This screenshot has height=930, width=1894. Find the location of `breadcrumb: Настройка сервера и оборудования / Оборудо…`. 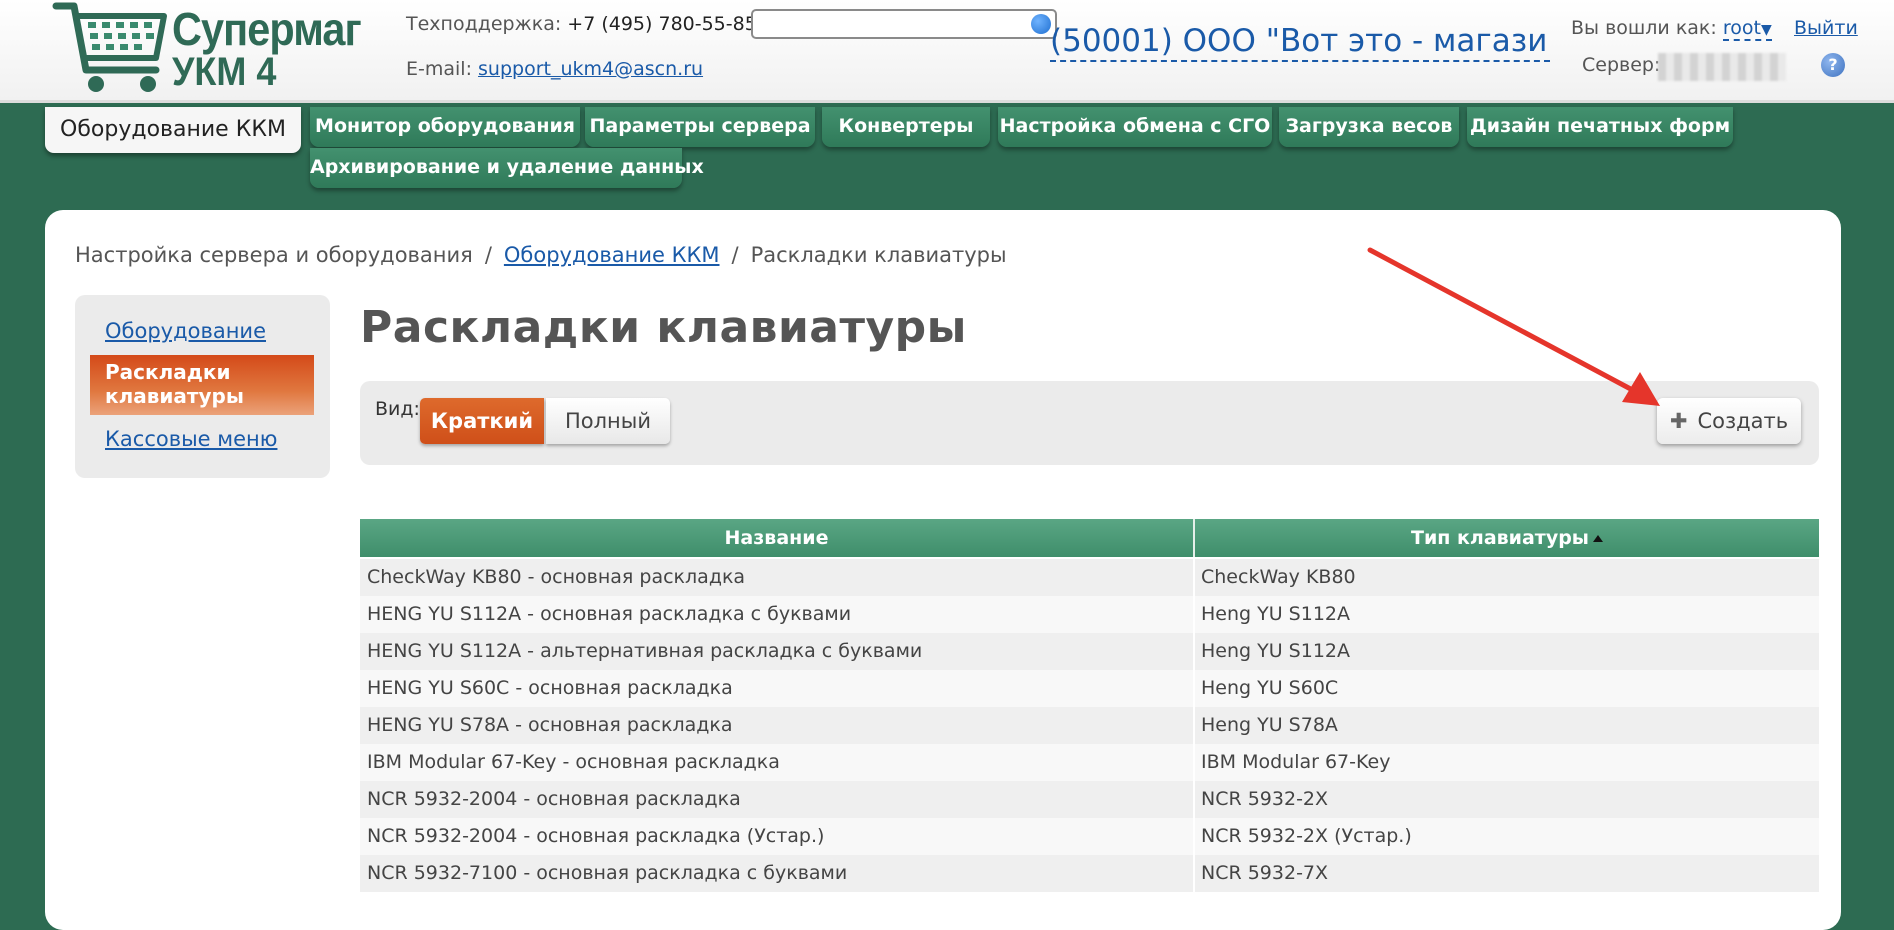

breadcrumb: Настройка сервера и оборудования / Оборудо… is located at coordinates (541, 255).